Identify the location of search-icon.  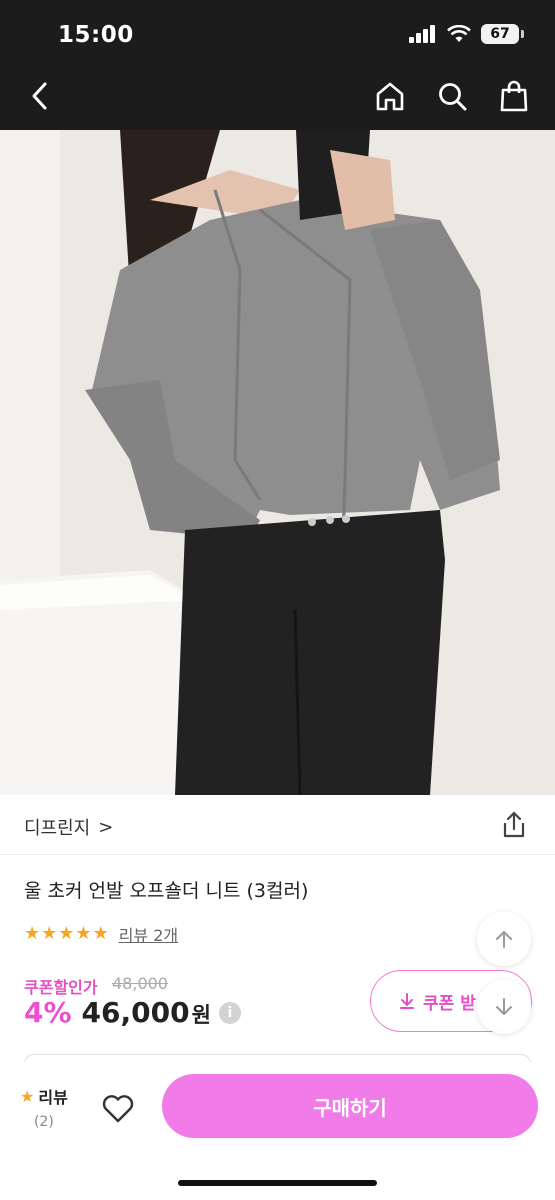
(453, 97).